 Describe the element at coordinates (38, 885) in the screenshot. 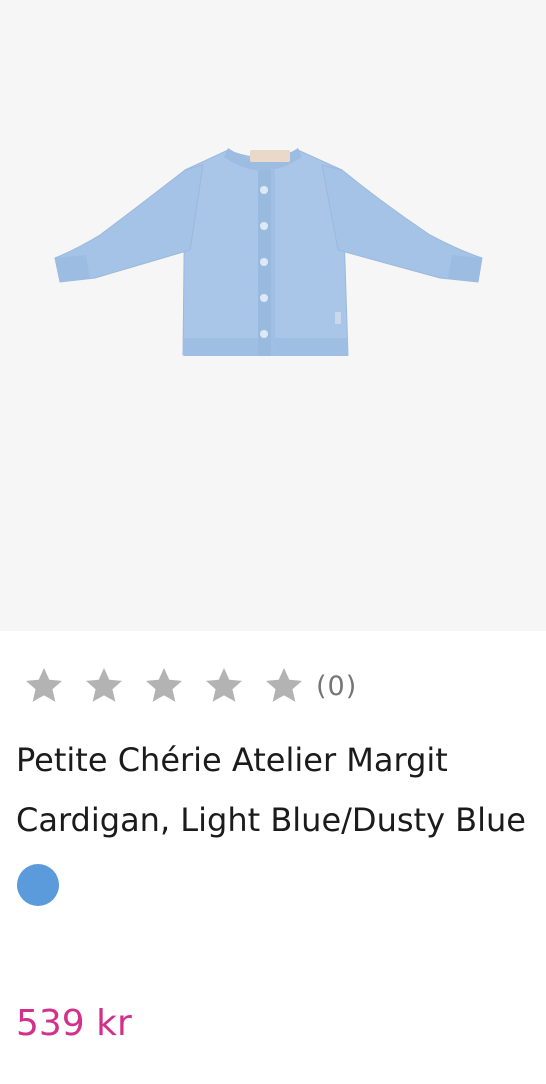

I see `color-swatch` at that location.